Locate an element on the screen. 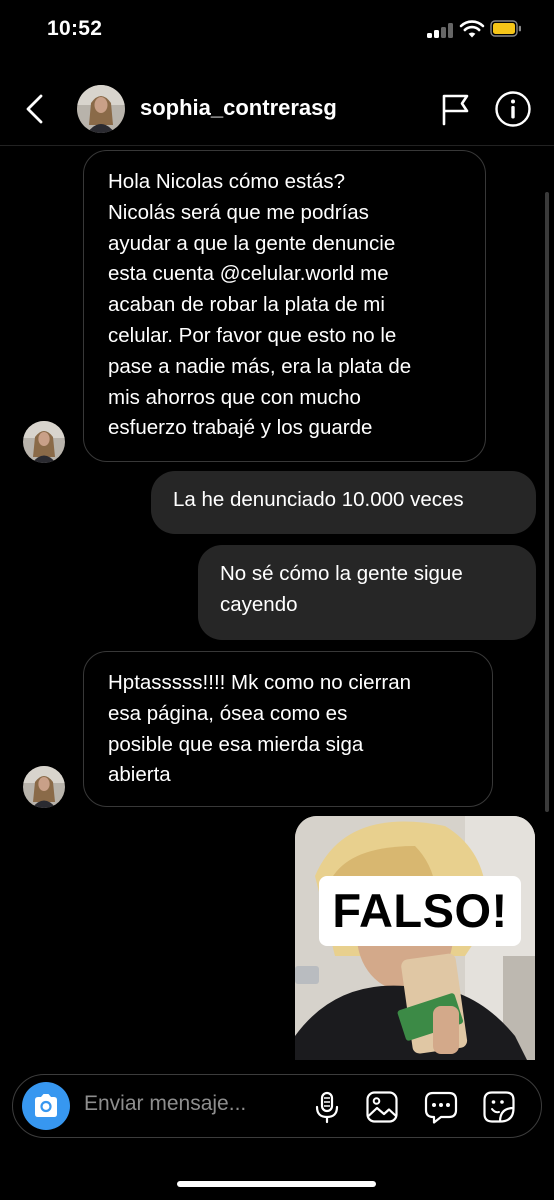 The image size is (554, 1200). wifi-icon is located at coordinates (472, 29).